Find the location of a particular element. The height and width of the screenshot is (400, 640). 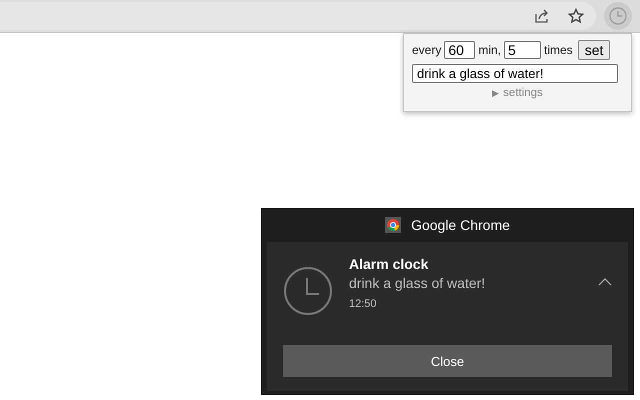

close-button: Close is located at coordinates (447, 361).